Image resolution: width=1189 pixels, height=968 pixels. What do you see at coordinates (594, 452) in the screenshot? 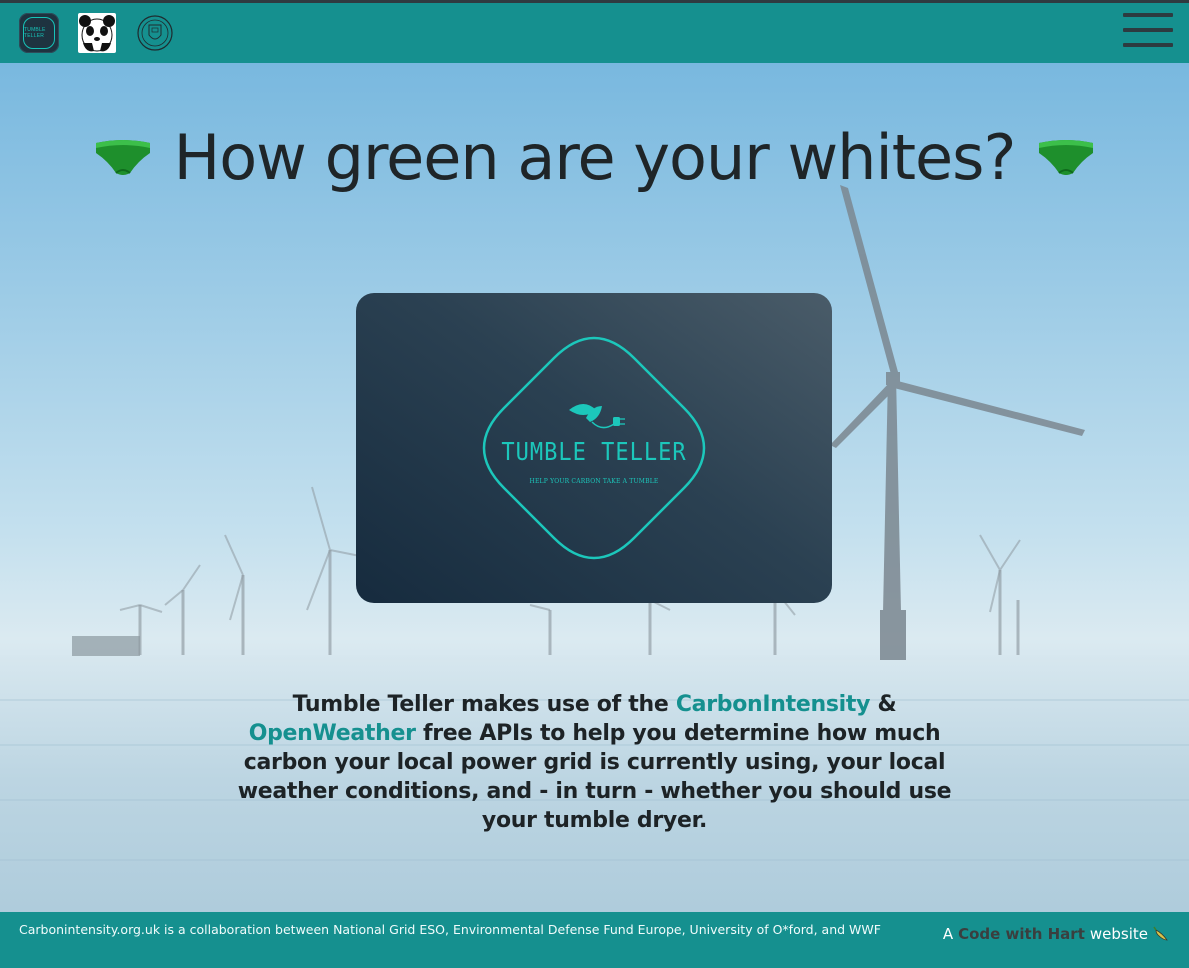
I see `brand-name: TUMBLE TELLER` at bounding box center [594, 452].